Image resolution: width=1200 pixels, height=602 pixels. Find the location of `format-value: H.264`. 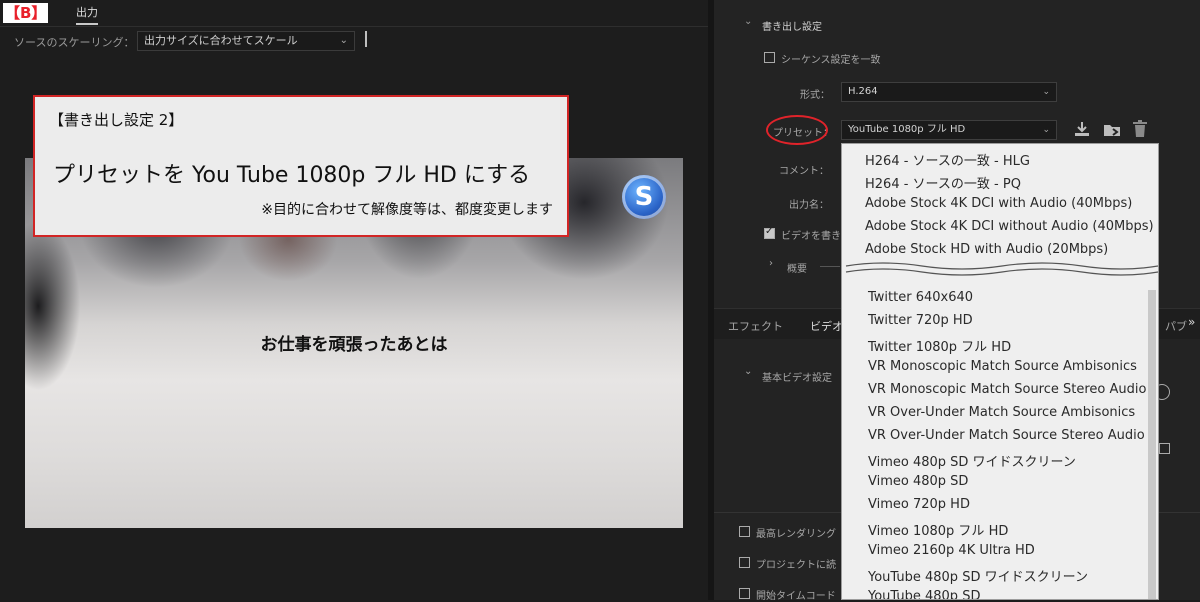

format-value: H.264 is located at coordinates (863, 91).